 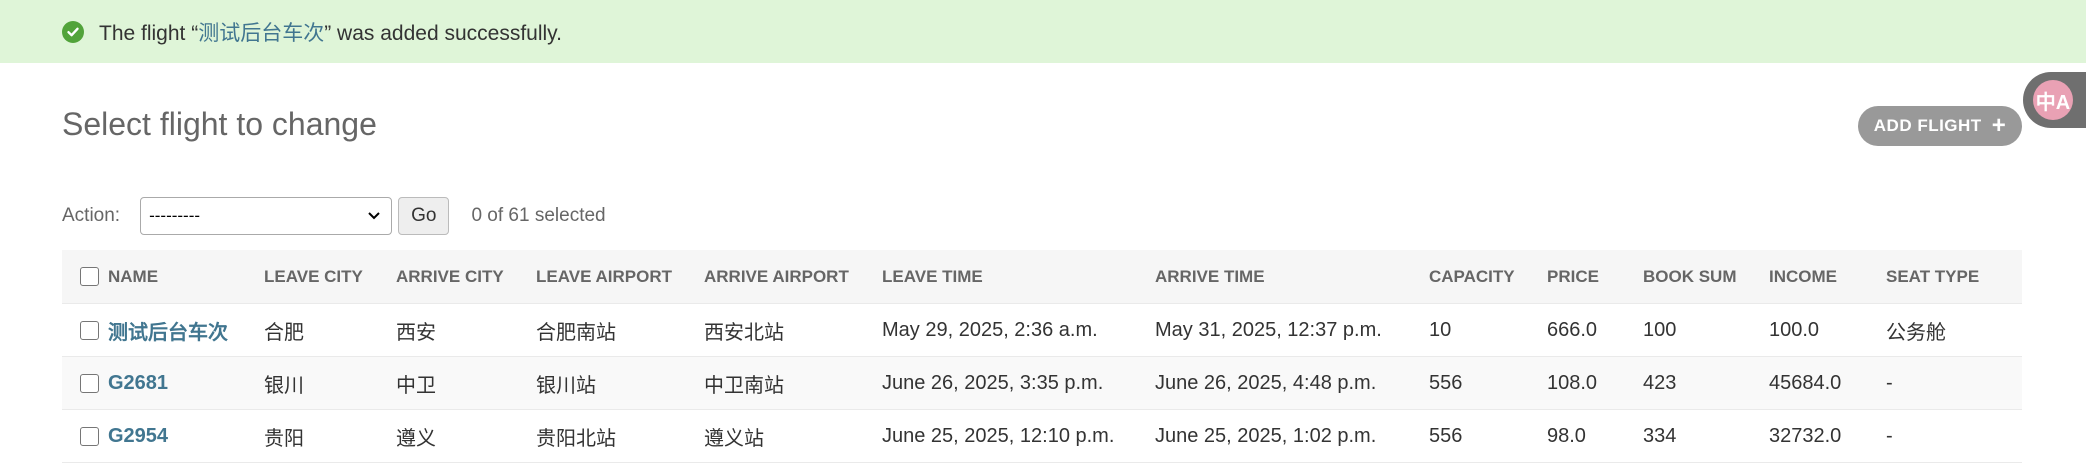 I want to click on column-header: Arrive airport, so click(x=787, y=277).